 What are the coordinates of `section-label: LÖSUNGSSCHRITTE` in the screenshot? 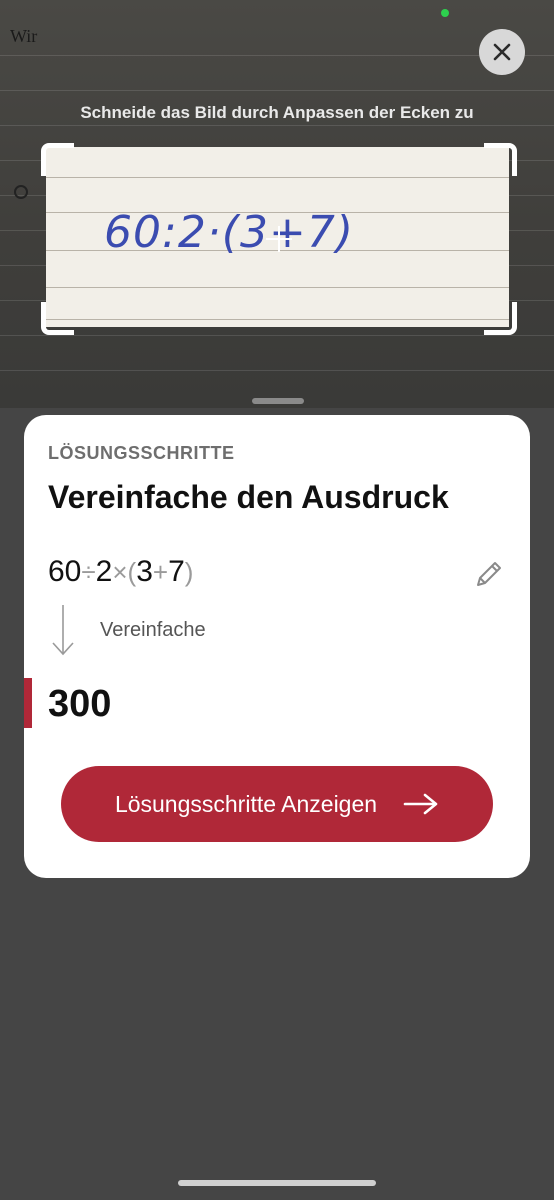 It's located at (141, 453).